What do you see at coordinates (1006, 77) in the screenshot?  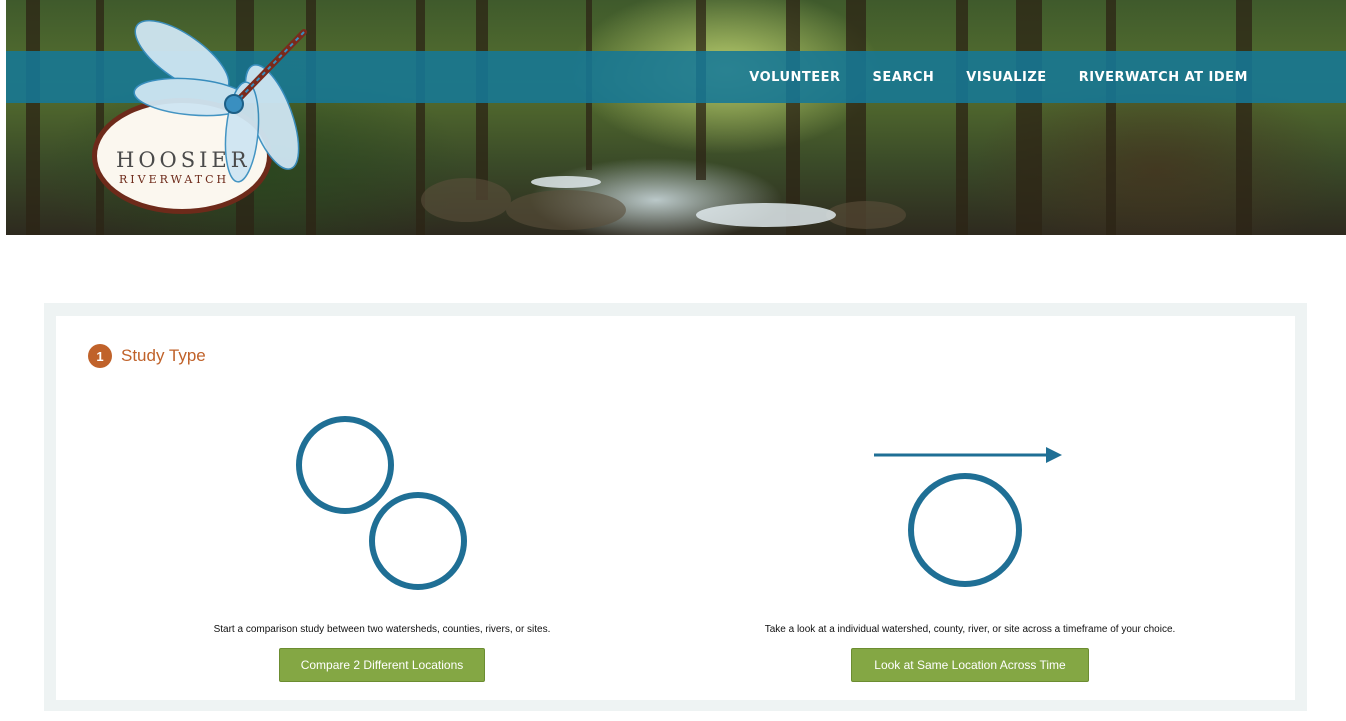 I see `nav-visualize: VISUALIZE` at bounding box center [1006, 77].